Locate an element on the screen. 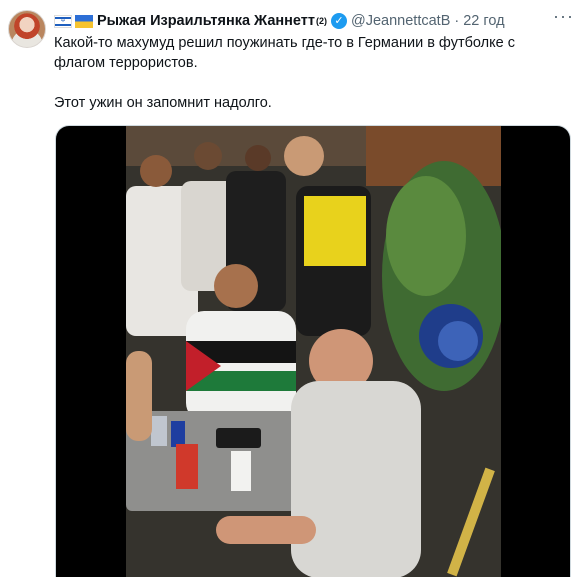 Image resolution: width=579 pixels, height=577 pixels. avatar is located at coordinates (27, 29).